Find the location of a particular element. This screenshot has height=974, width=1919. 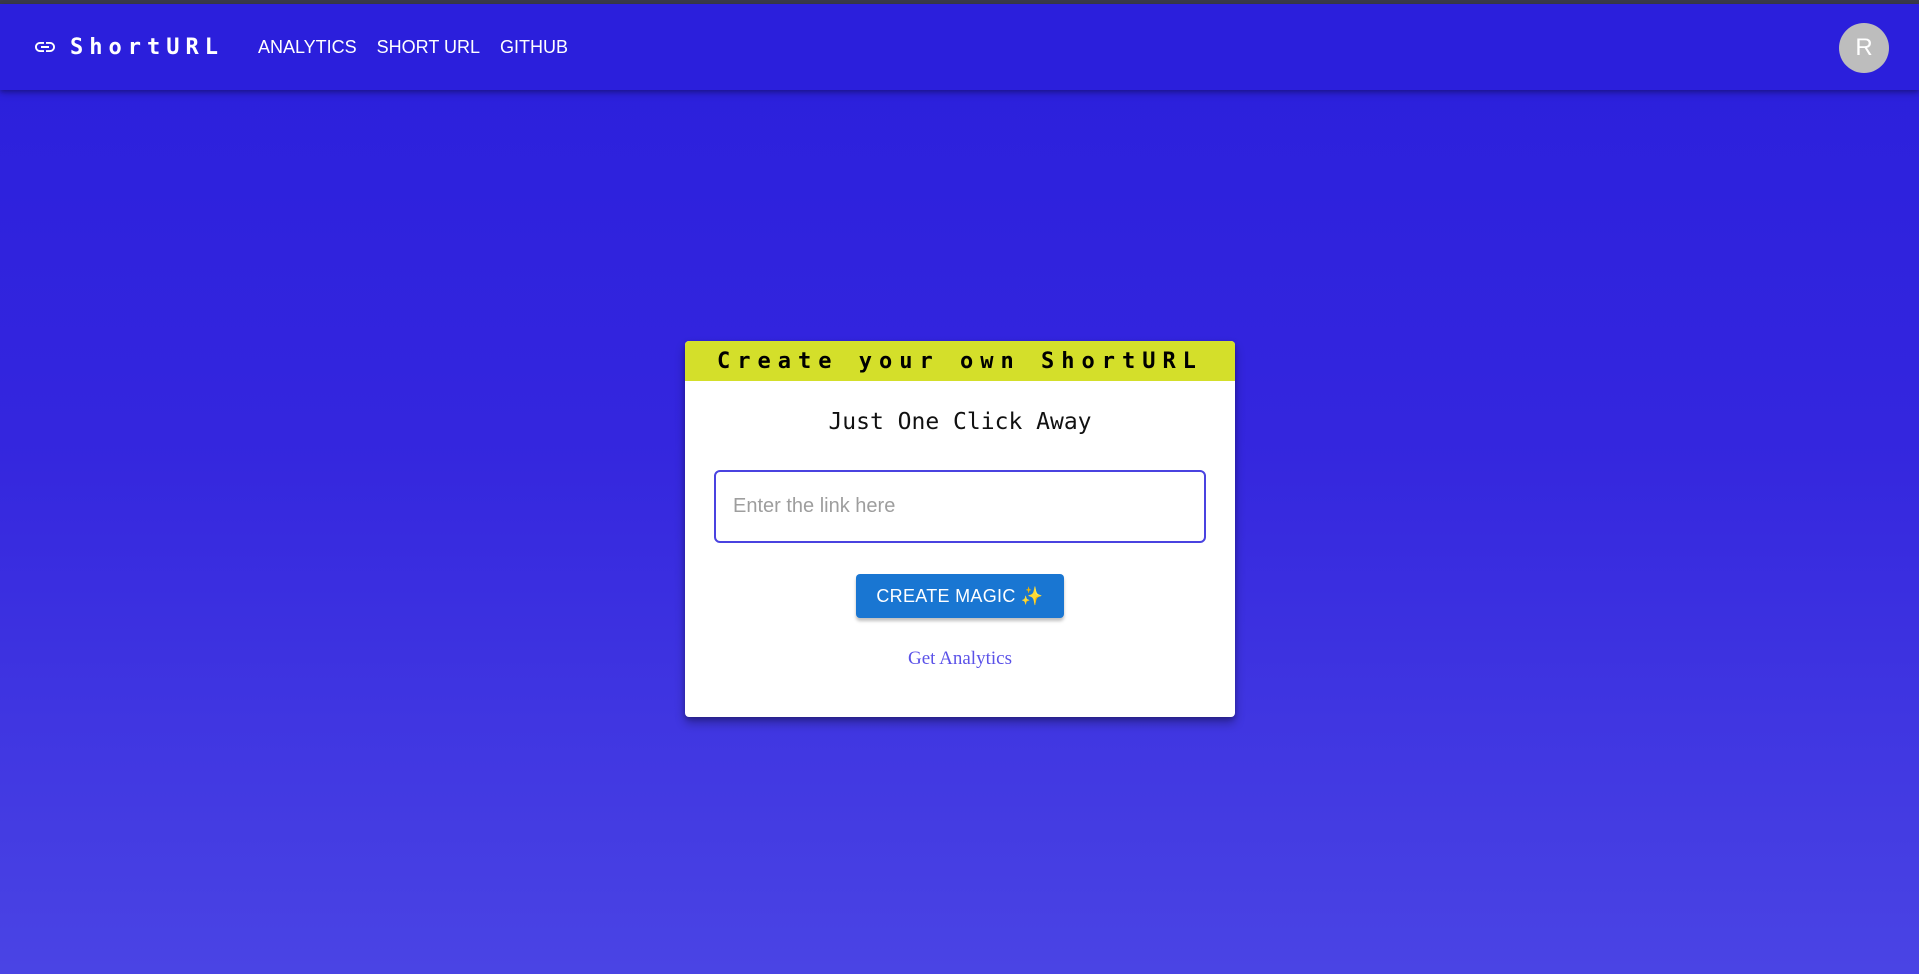

create-magic-button: CREATE MAGIC ✨ is located at coordinates (960, 596).